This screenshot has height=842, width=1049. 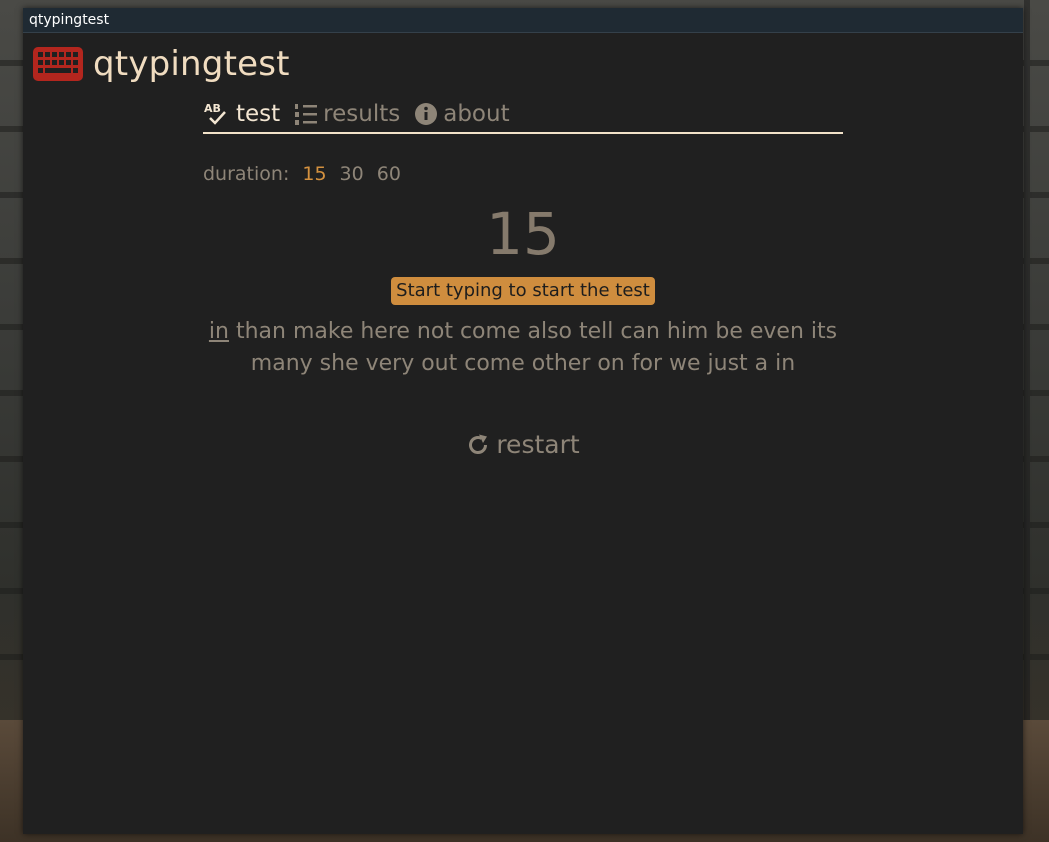 I want to click on tab-about-label: about, so click(x=476, y=114).